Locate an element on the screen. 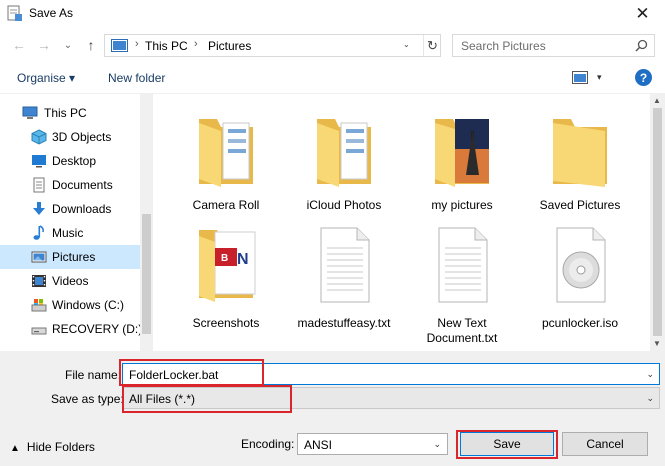  file-name: Screenshots is located at coordinates (226, 323).